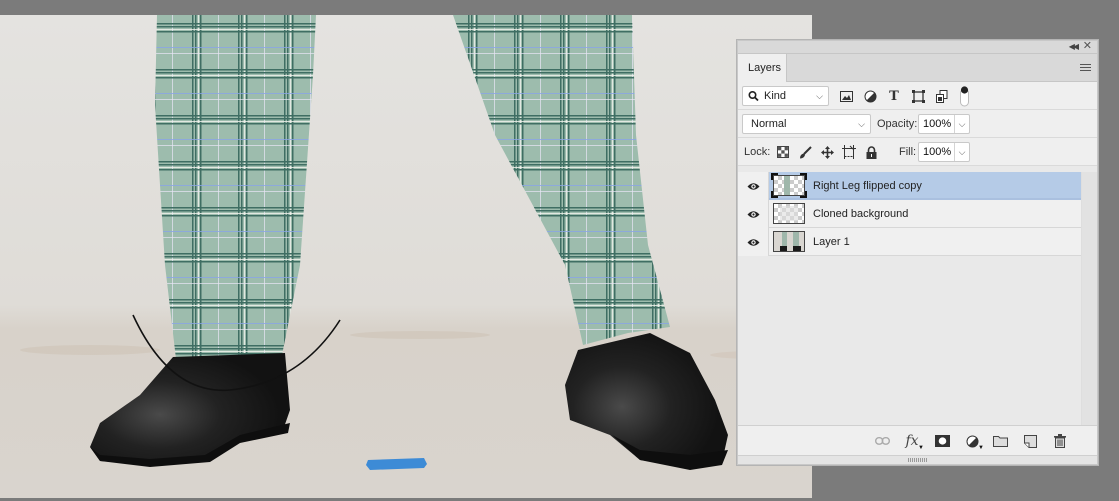 The width and height of the screenshot is (1119, 501). What do you see at coordinates (1000, 441) in the screenshot?
I see `new-group-icon` at bounding box center [1000, 441].